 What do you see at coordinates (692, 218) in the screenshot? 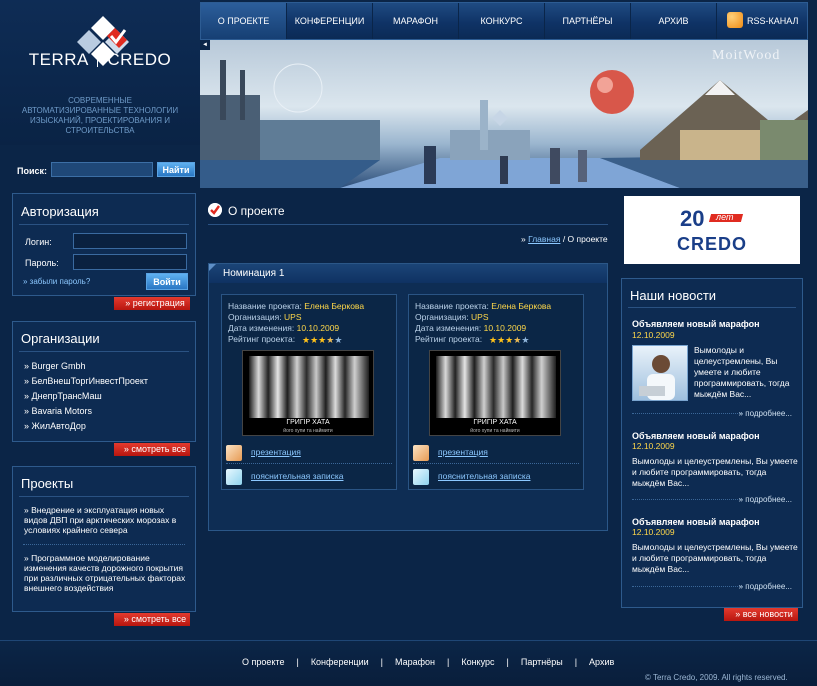
I see `credo-ad-number: 20` at bounding box center [692, 218].